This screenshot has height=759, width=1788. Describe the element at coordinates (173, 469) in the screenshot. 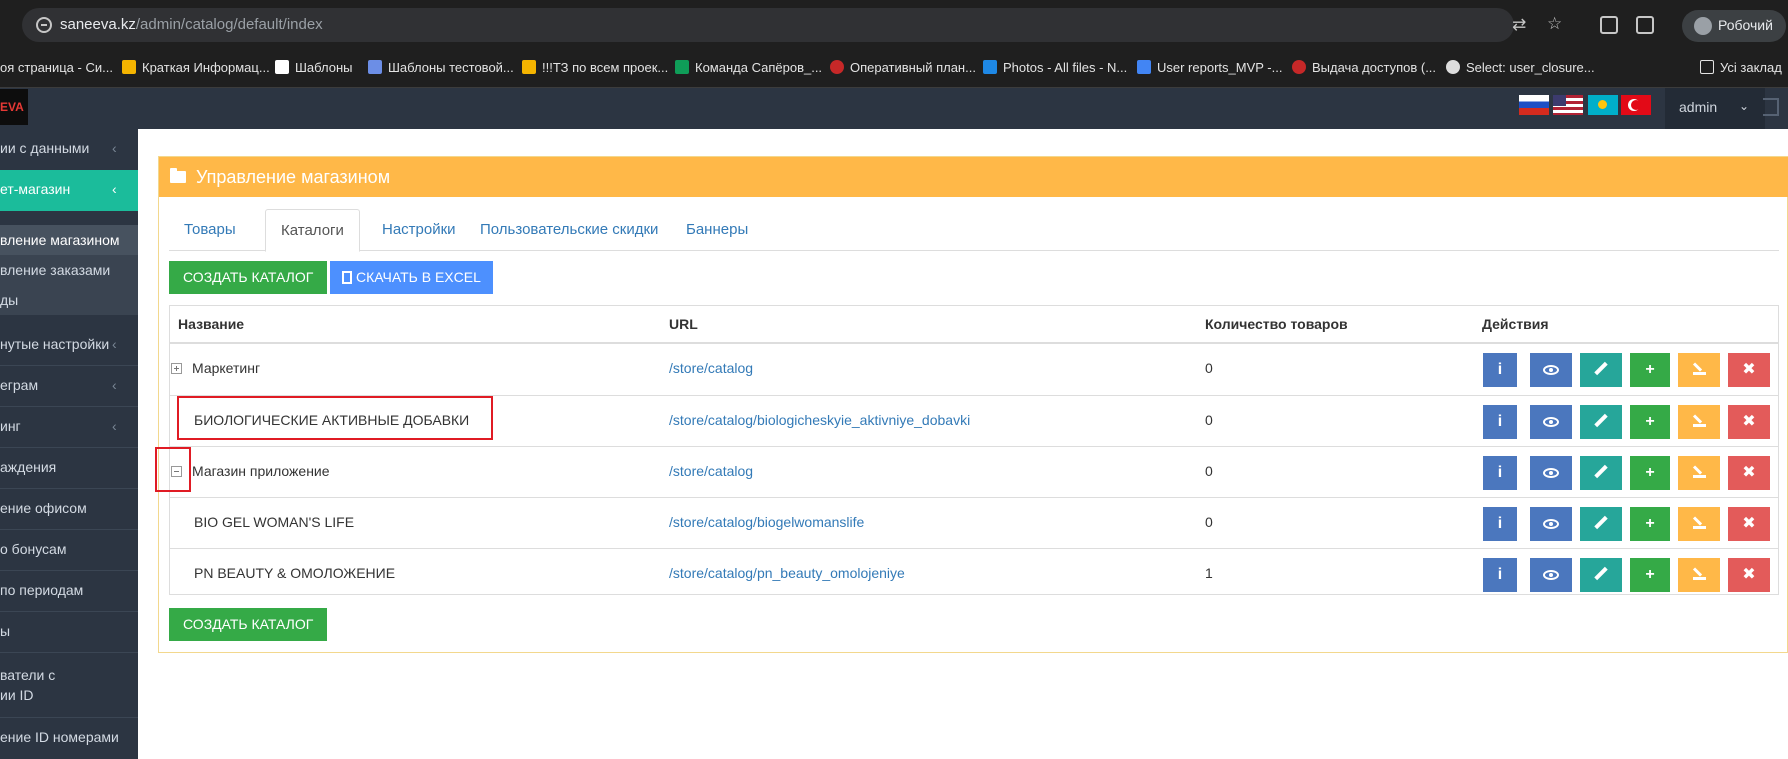

I see `highlight-box` at that location.